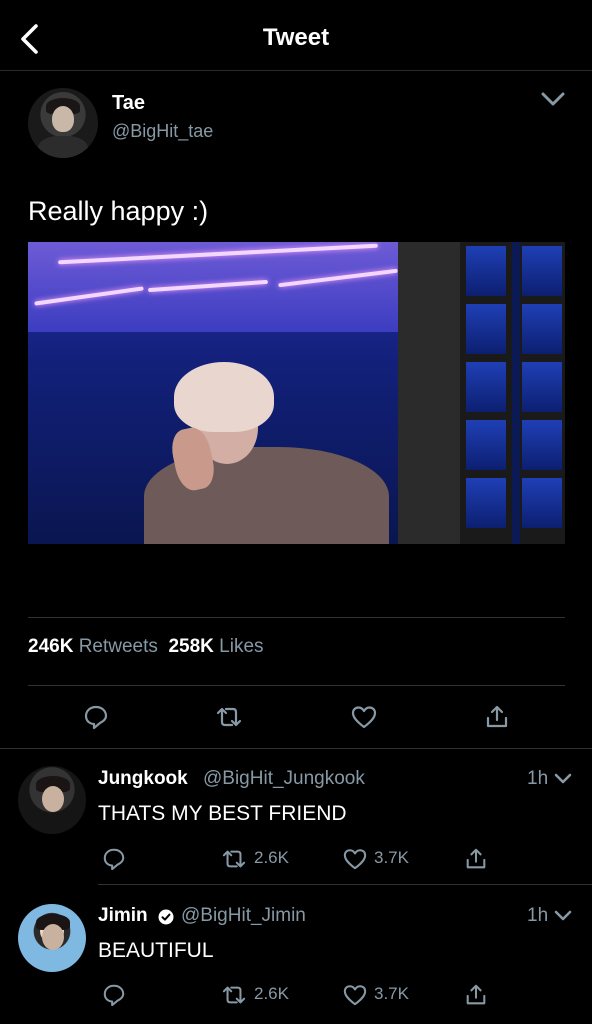 Image resolution: width=592 pixels, height=1024 pixels. I want to click on tweet-text: Really happy :), so click(118, 211).